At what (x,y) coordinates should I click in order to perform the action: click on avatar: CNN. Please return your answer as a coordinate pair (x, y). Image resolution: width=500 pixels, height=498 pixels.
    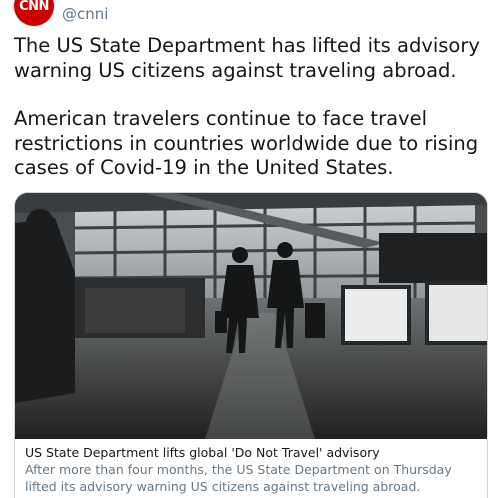
    Looking at the image, I should click on (34, 13).